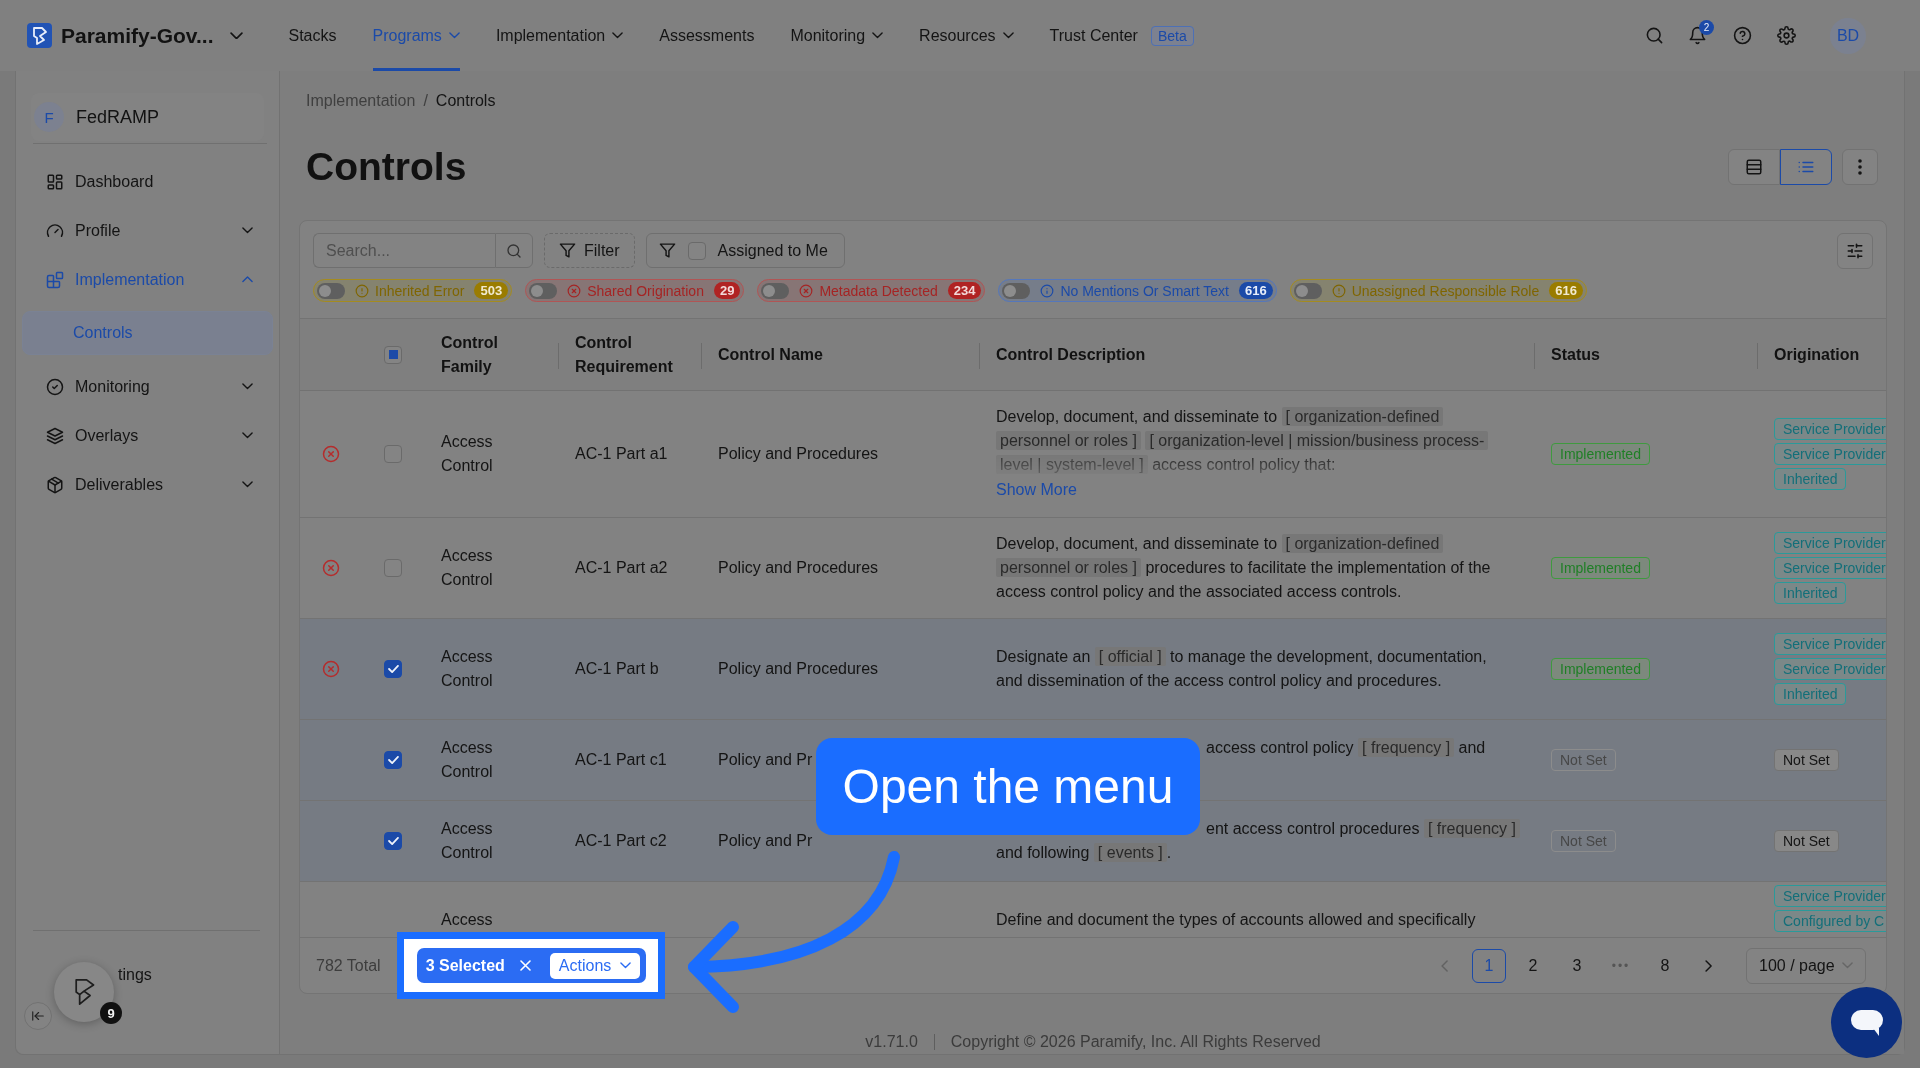 The height and width of the screenshot is (1068, 1920). I want to click on sidebar-item: tings, so click(135, 975).